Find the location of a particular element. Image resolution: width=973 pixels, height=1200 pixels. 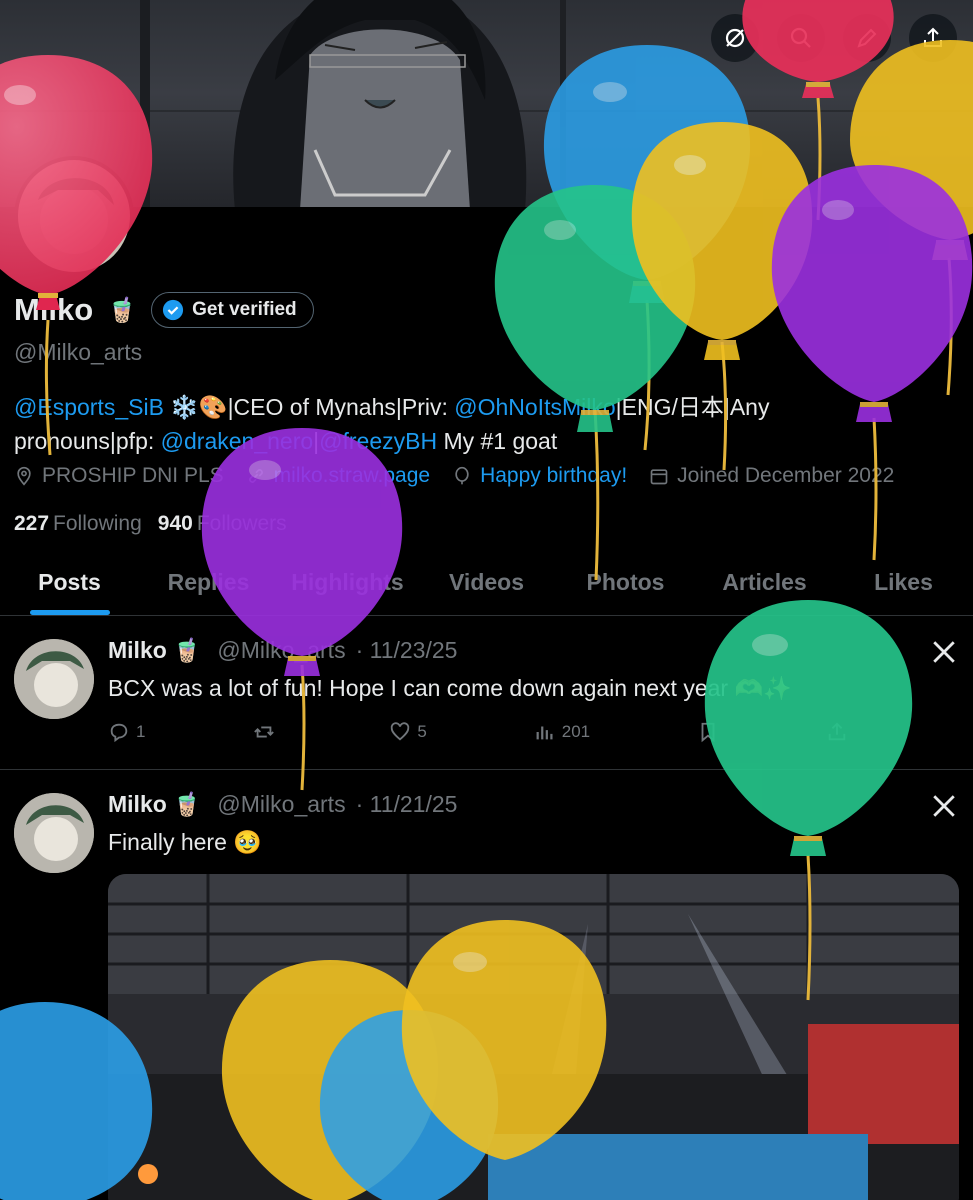

display-name: Milko is located at coordinates (54, 309).